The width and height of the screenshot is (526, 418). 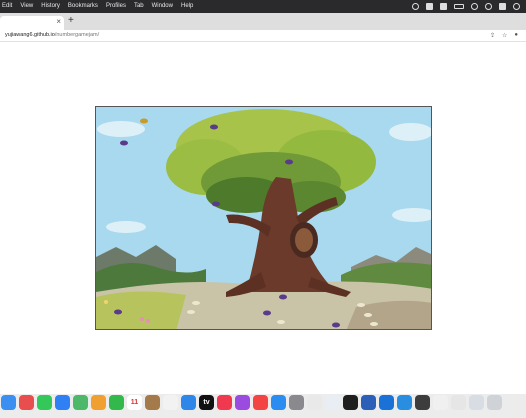 What do you see at coordinates (415, 6) in the screenshot?
I see `record-icon` at bounding box center [415, 6].